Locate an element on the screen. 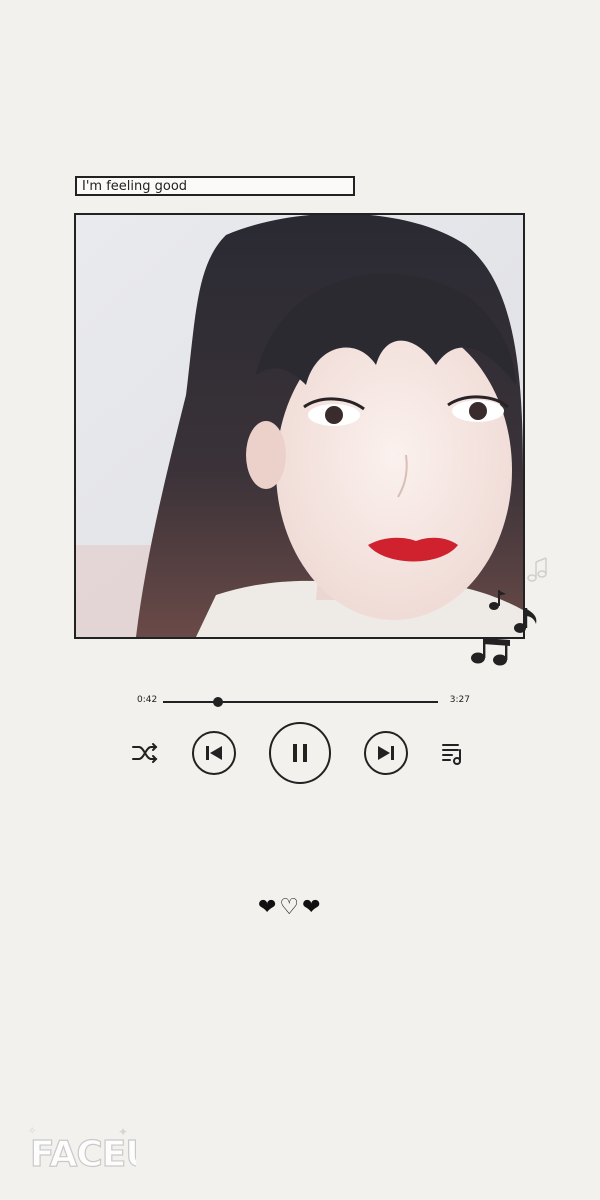 The height and width of the screenshot is (1200, 600). current-time: 0:42 is located at coordinates (147, 700).